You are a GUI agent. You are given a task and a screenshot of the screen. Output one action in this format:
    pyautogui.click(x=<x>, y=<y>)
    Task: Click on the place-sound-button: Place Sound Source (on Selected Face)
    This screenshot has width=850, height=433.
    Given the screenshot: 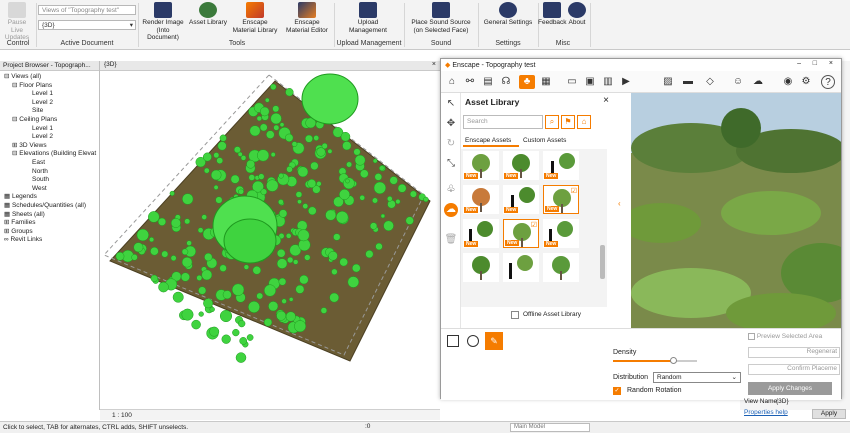 What is the action you would take?
    pyautogui.click(x=441, y=18)
    